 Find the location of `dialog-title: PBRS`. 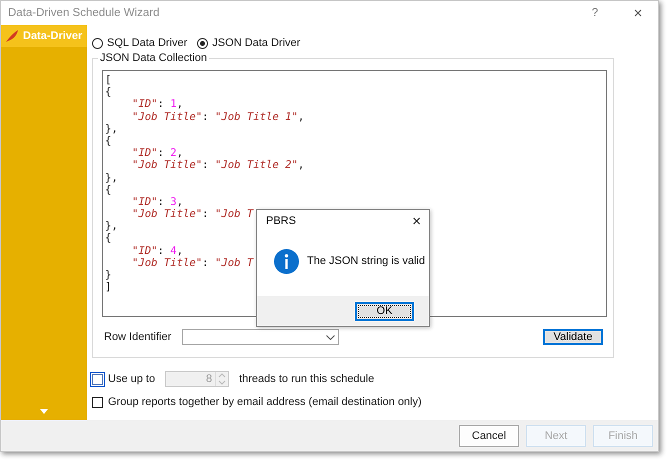

dialog-title: PBRS is located at coordinates (281, 221).